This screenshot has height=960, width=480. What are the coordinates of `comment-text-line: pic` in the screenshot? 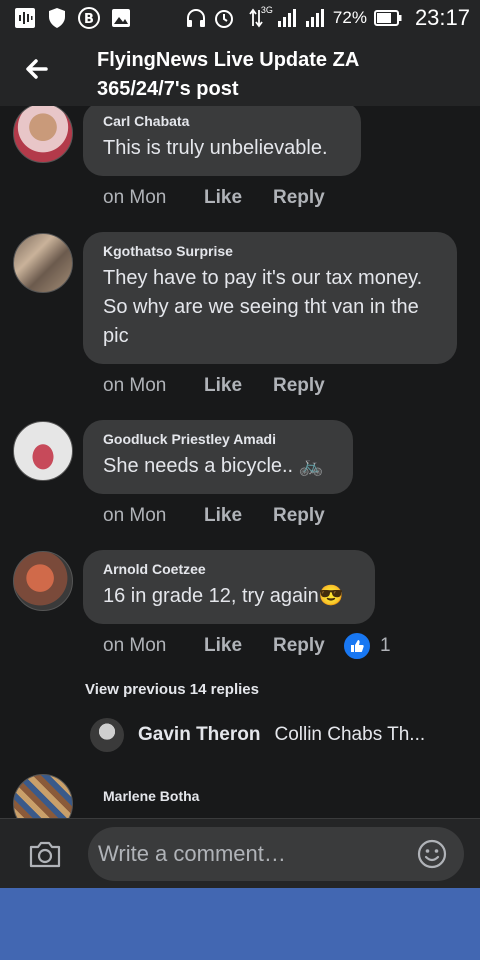 It's located at (116, 336).